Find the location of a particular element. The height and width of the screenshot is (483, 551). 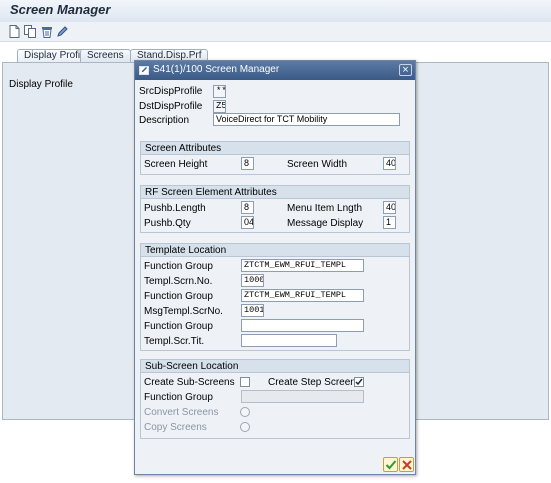

templ-scrn-no-field: 1000 is located at coordinates (252, 280).